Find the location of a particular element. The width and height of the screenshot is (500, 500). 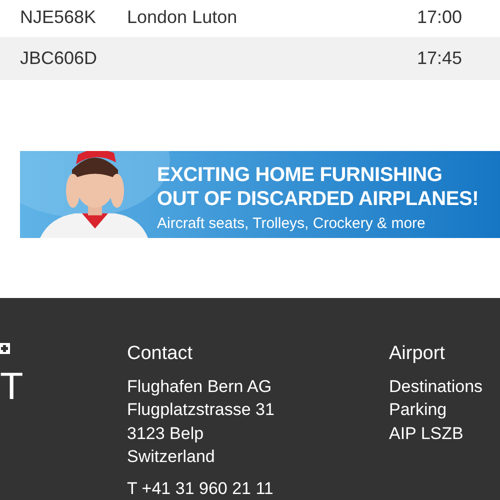

airport-heading: Airport is located at coordinates (417, 354).